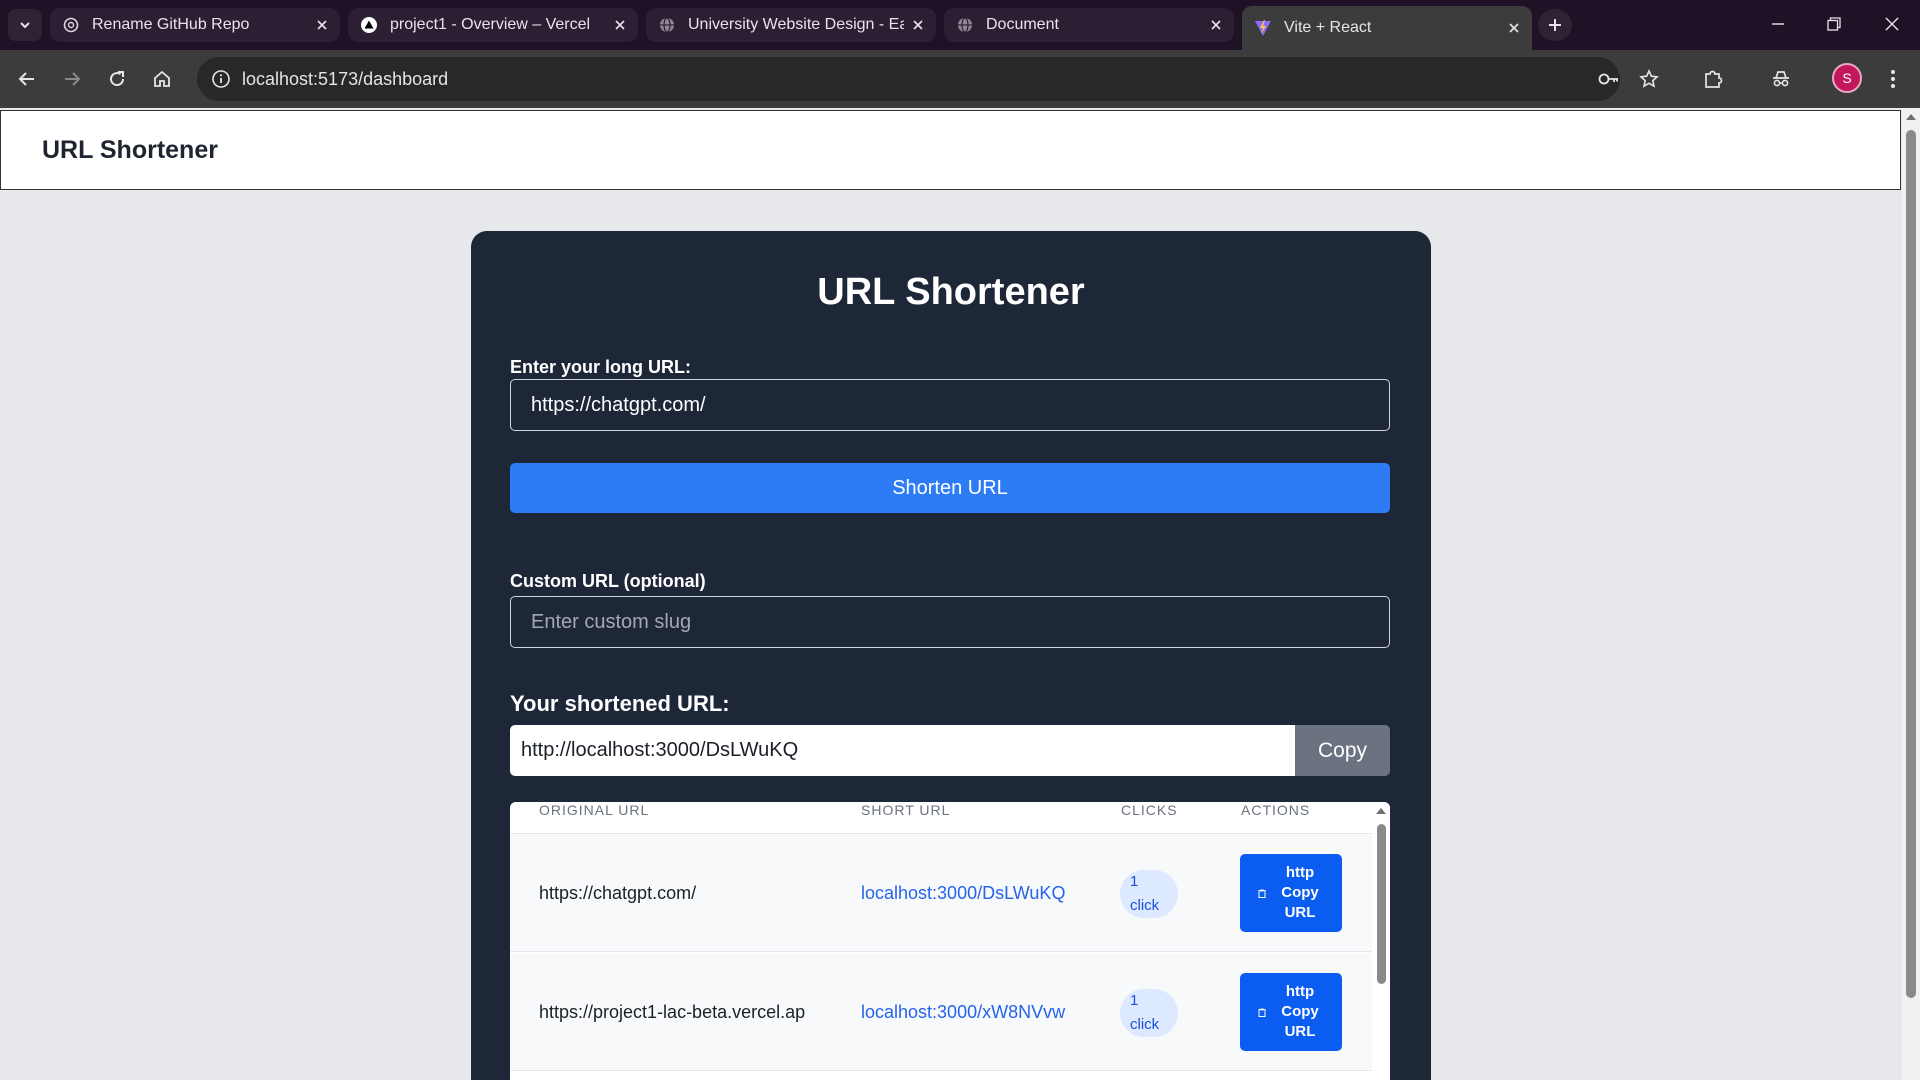 The image size is (1920, 1080). Describe the element at coordinates (951, 292) in the screenshot. I see `card-title: URL Shortener` at that location.